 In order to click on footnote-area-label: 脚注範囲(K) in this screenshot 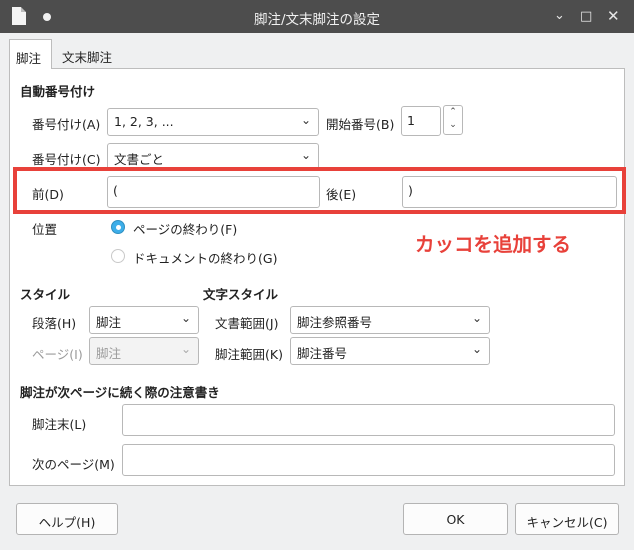, I will do `click(249, 354)`.